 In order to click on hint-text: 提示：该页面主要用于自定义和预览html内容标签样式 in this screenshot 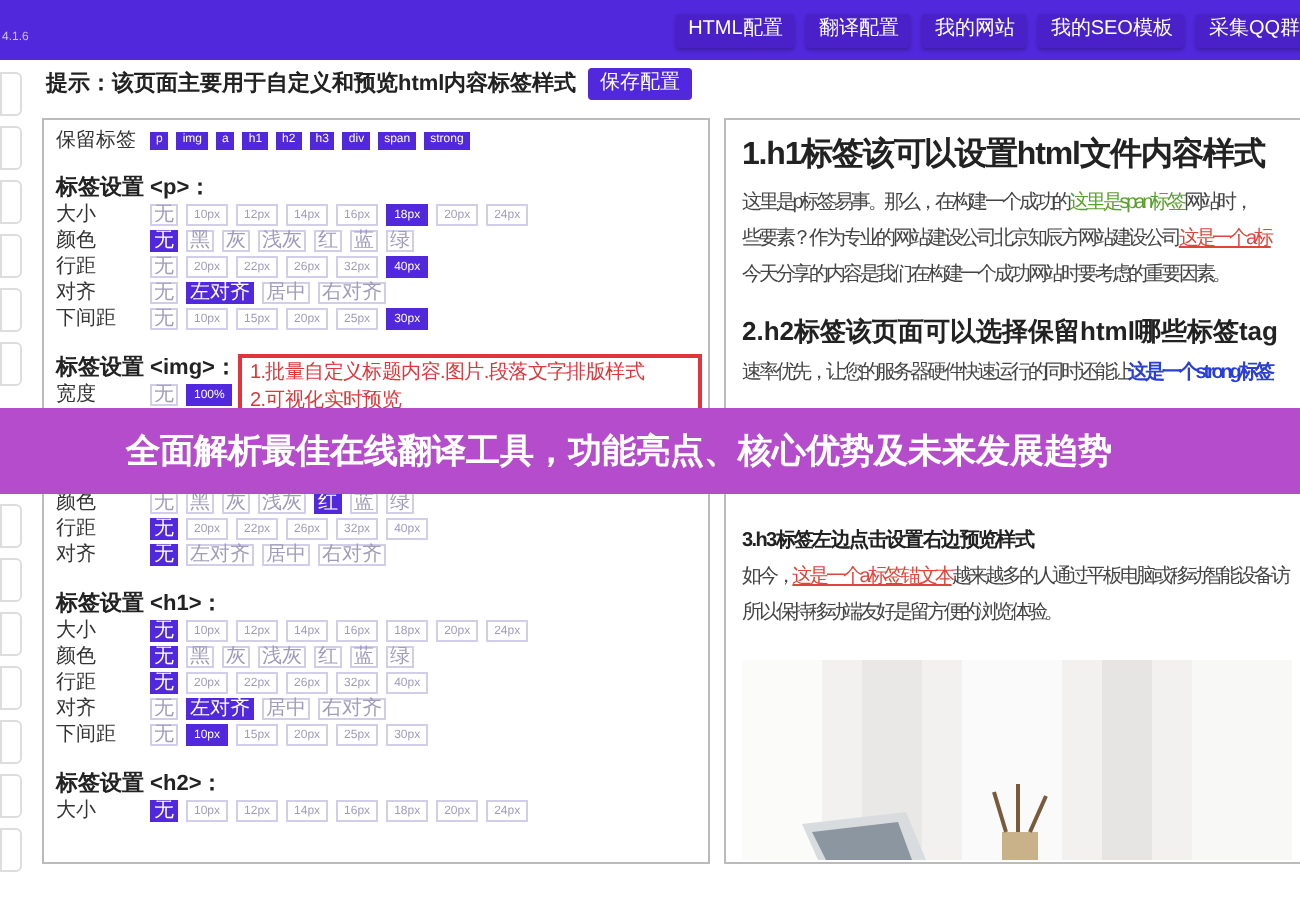, I will do `click(311, 84)`.